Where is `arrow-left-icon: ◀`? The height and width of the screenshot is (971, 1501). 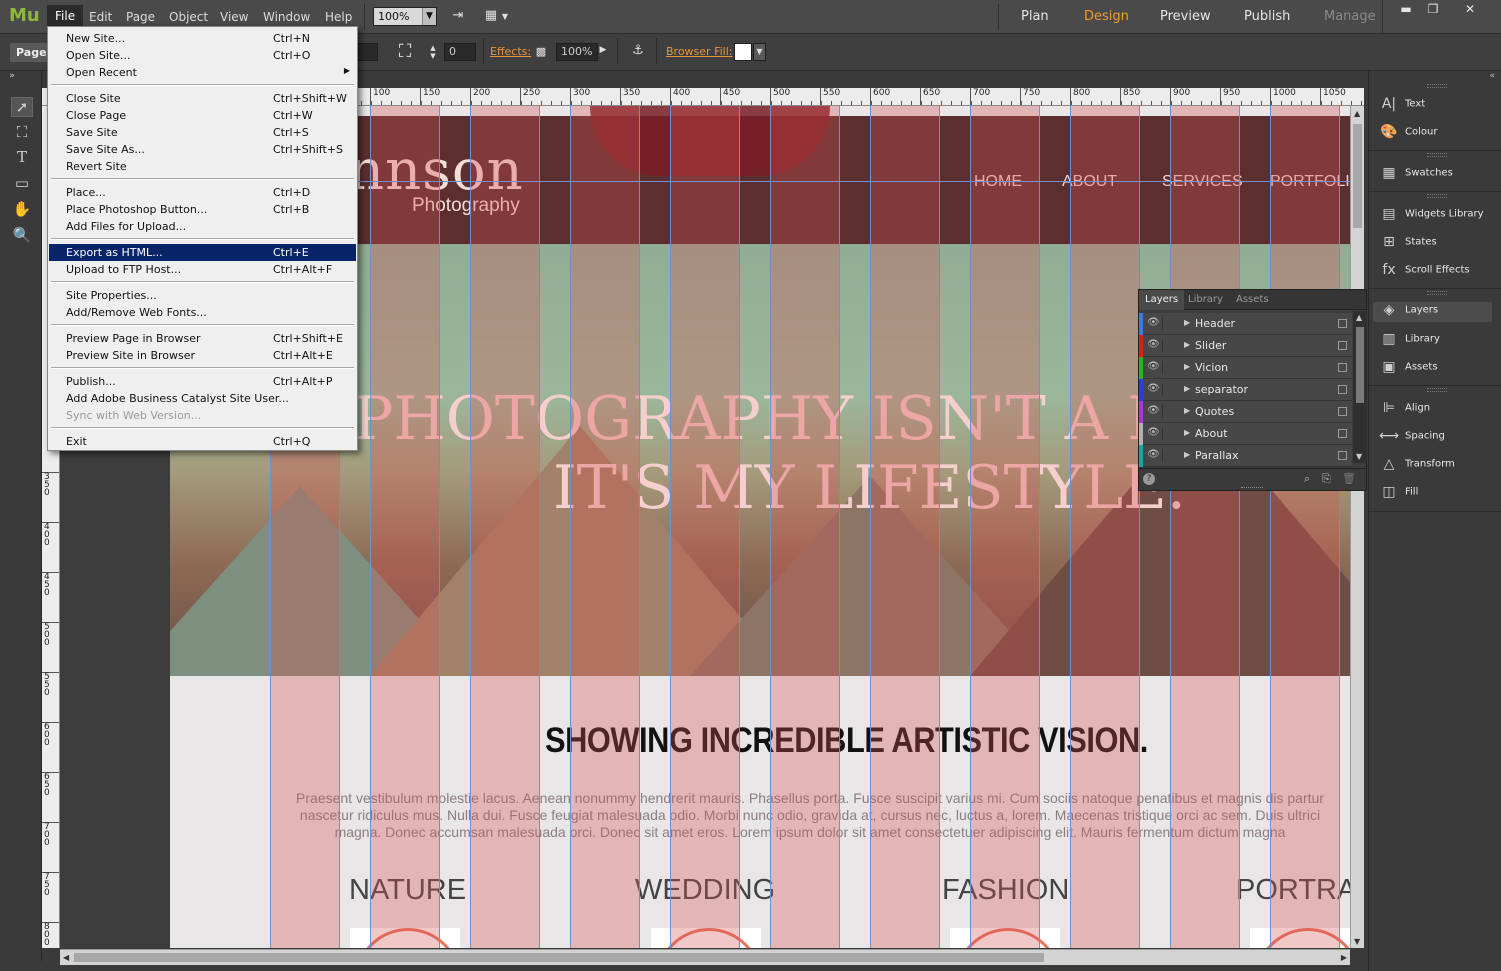
arrow-left-icon: ◀ is located at coordinates (66, 957).